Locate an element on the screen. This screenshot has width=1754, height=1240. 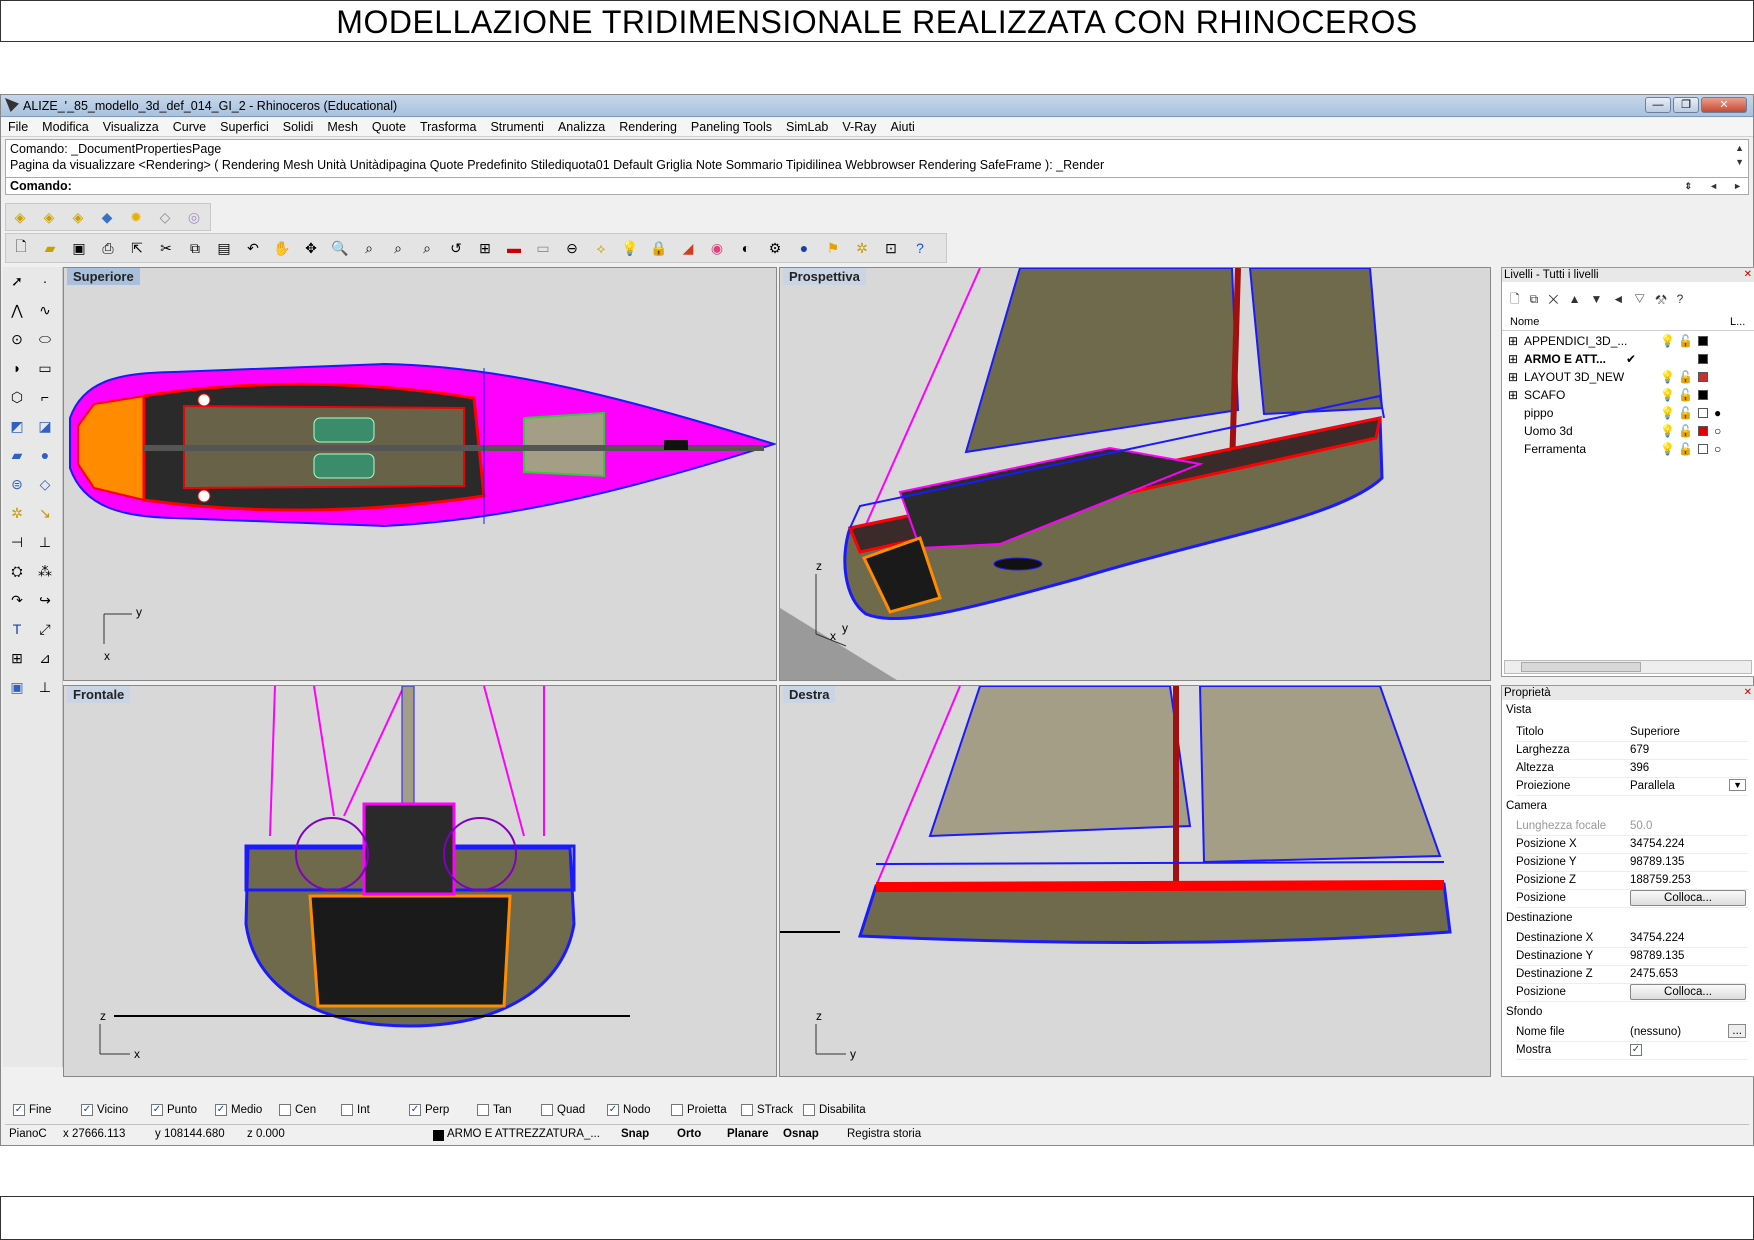
viewport-label-right: Destra is located at coordinates (809, 694).